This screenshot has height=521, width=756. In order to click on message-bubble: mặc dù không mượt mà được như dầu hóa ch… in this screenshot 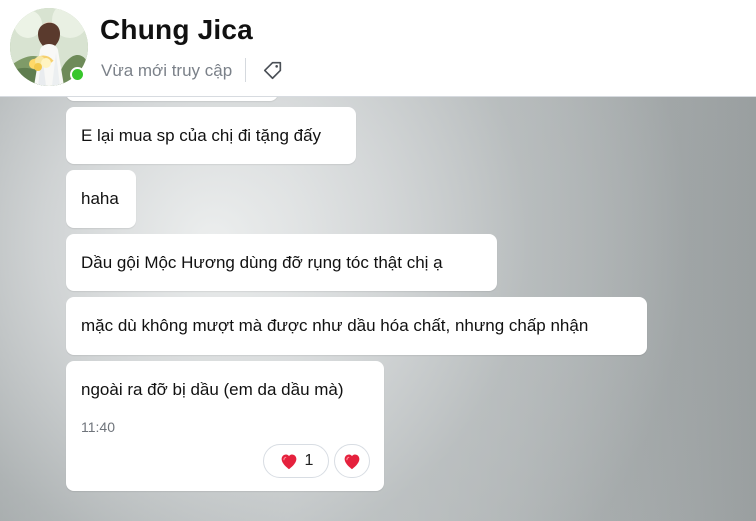, I will do `click(356, 326)`.